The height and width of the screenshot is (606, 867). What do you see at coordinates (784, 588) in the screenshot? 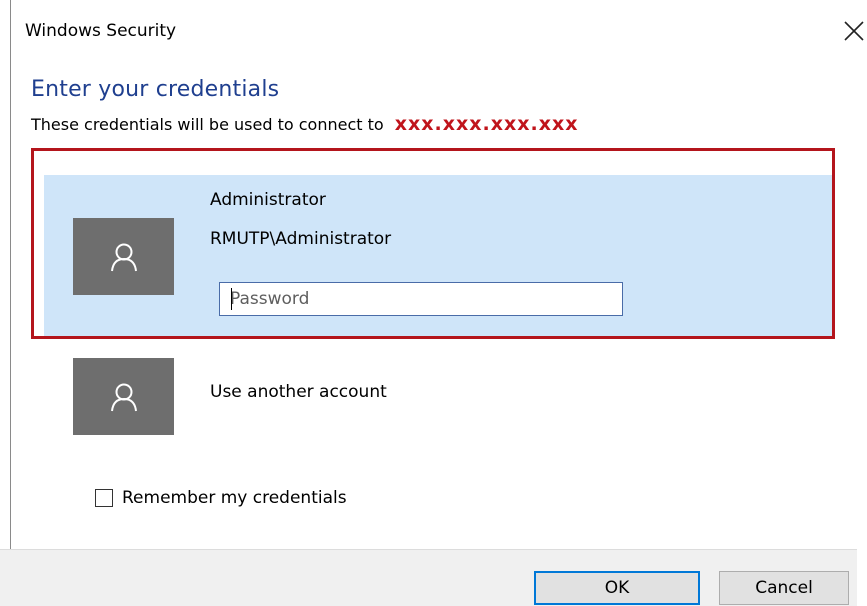
I see `cancel-button: Cancel` at bounding box center [784, 588].